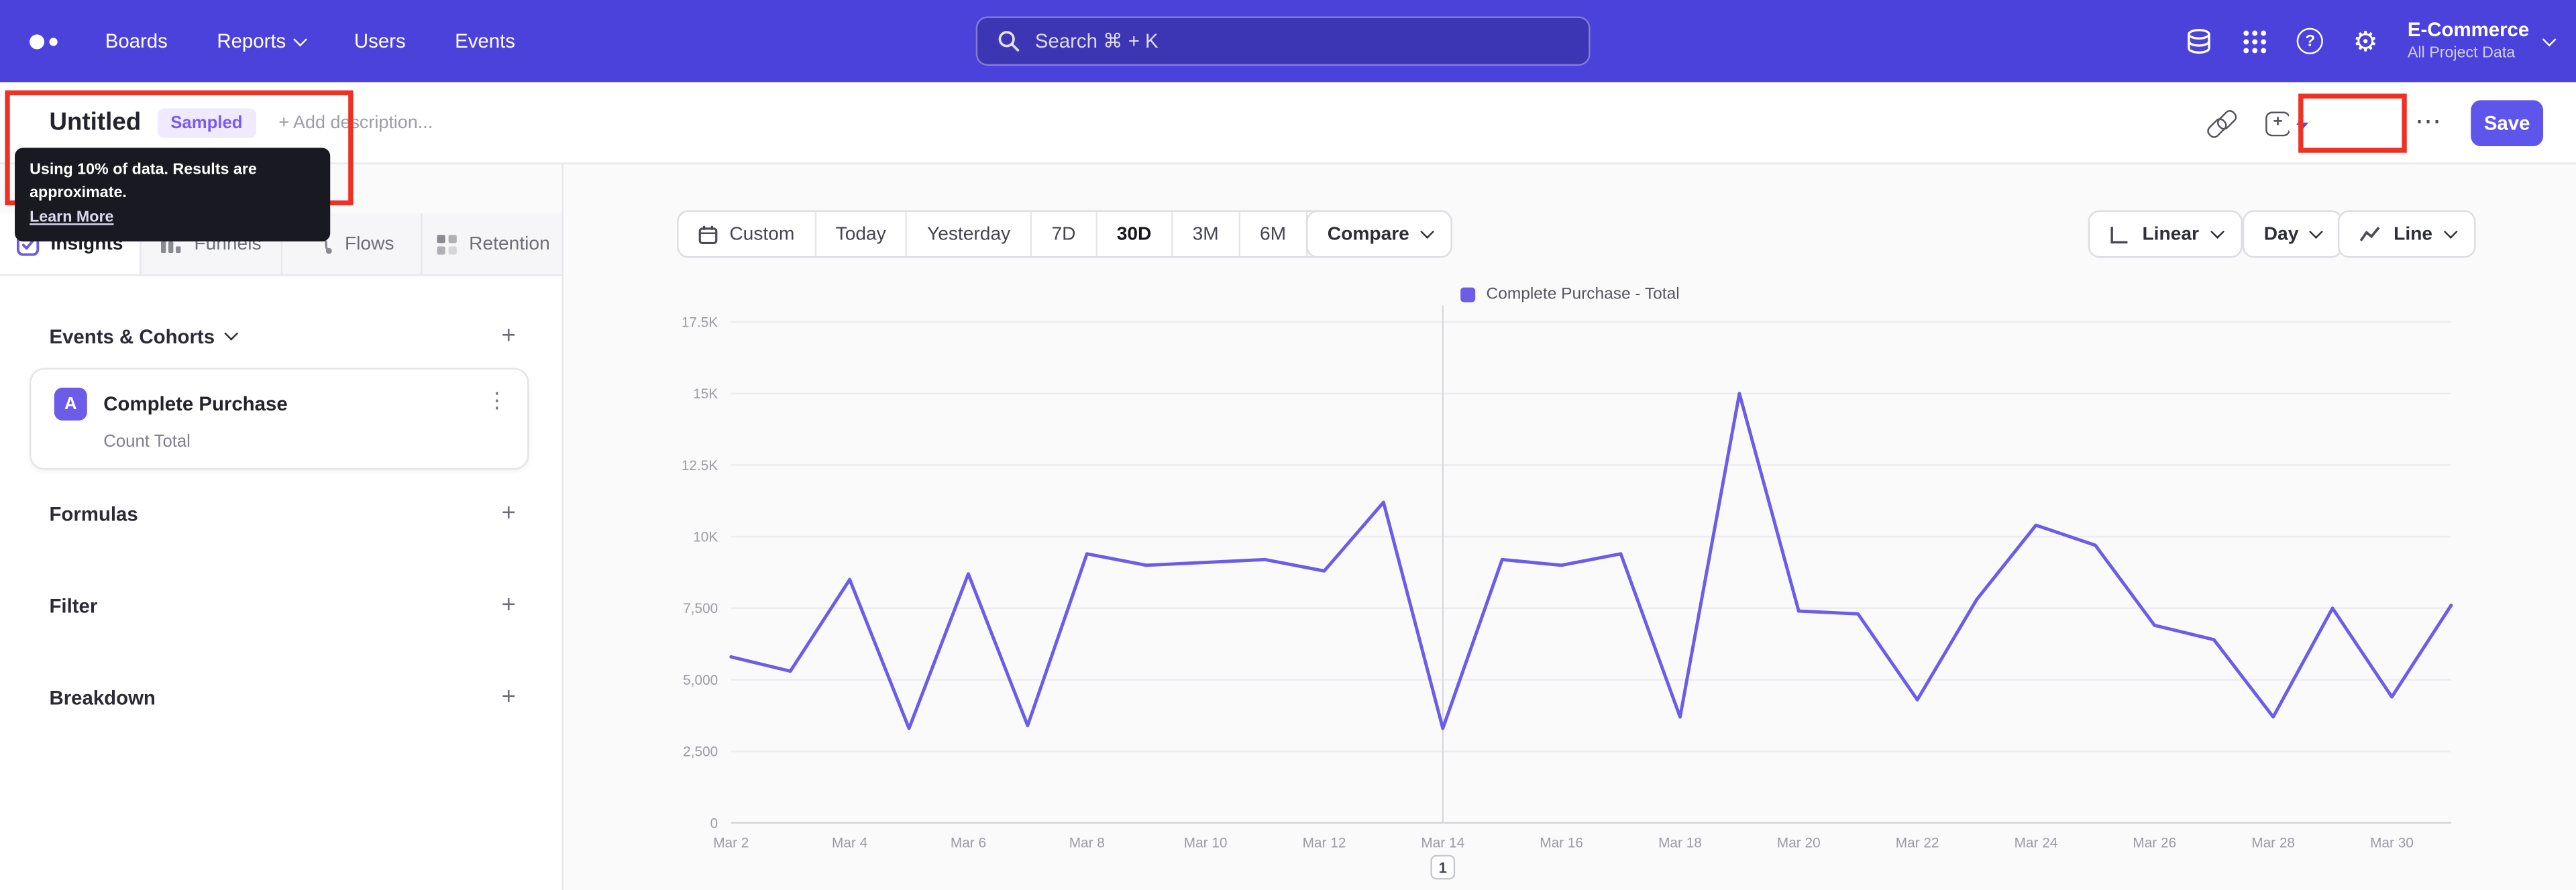  What do you see at coordinates (251, 41) in the screenshot?
I see `nav-reports-label: Reports` at bounding box center [251, 41].